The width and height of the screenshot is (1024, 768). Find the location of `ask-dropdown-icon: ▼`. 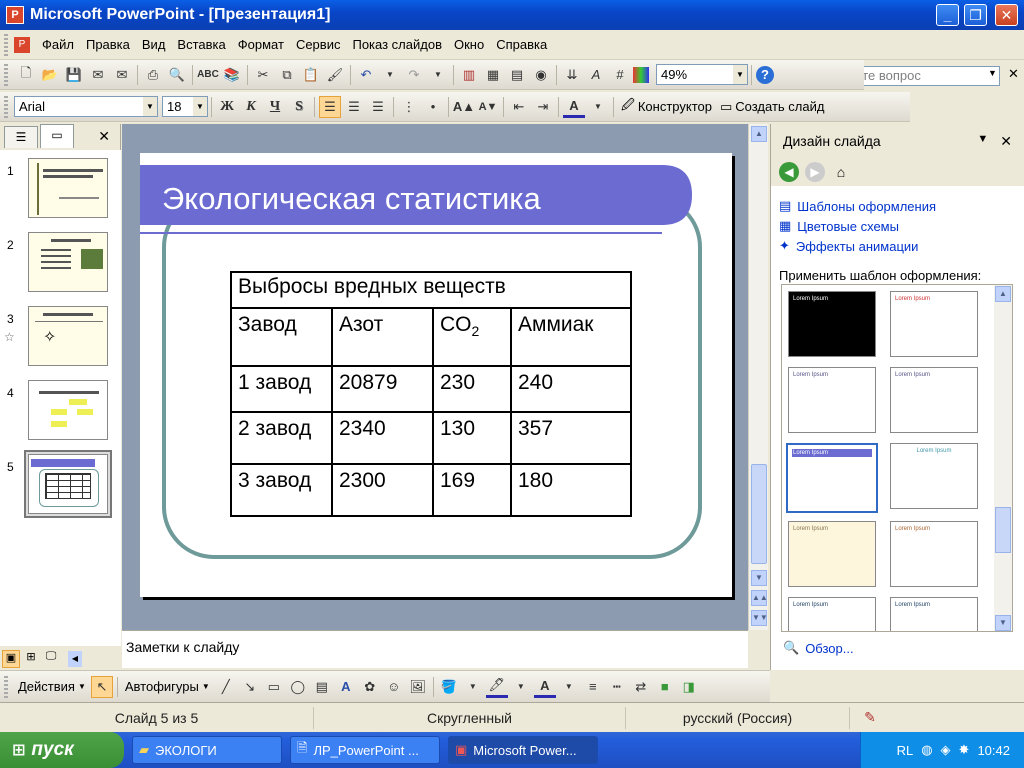

ask-dropdown-icon: ▼ is located at coordinates (992, 73).